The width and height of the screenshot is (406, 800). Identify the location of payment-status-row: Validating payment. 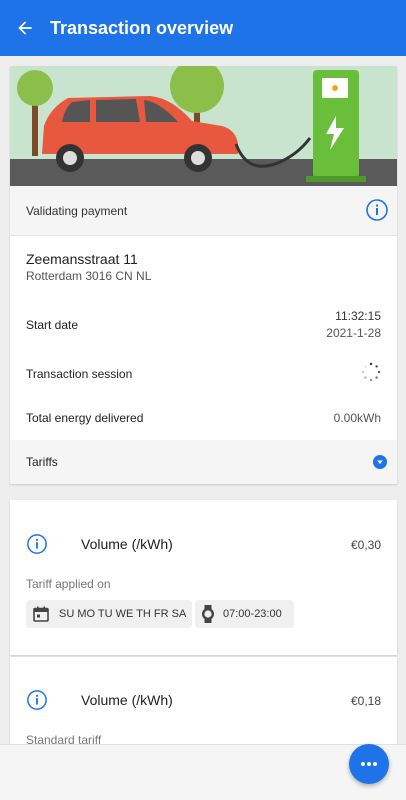
(203, 211).